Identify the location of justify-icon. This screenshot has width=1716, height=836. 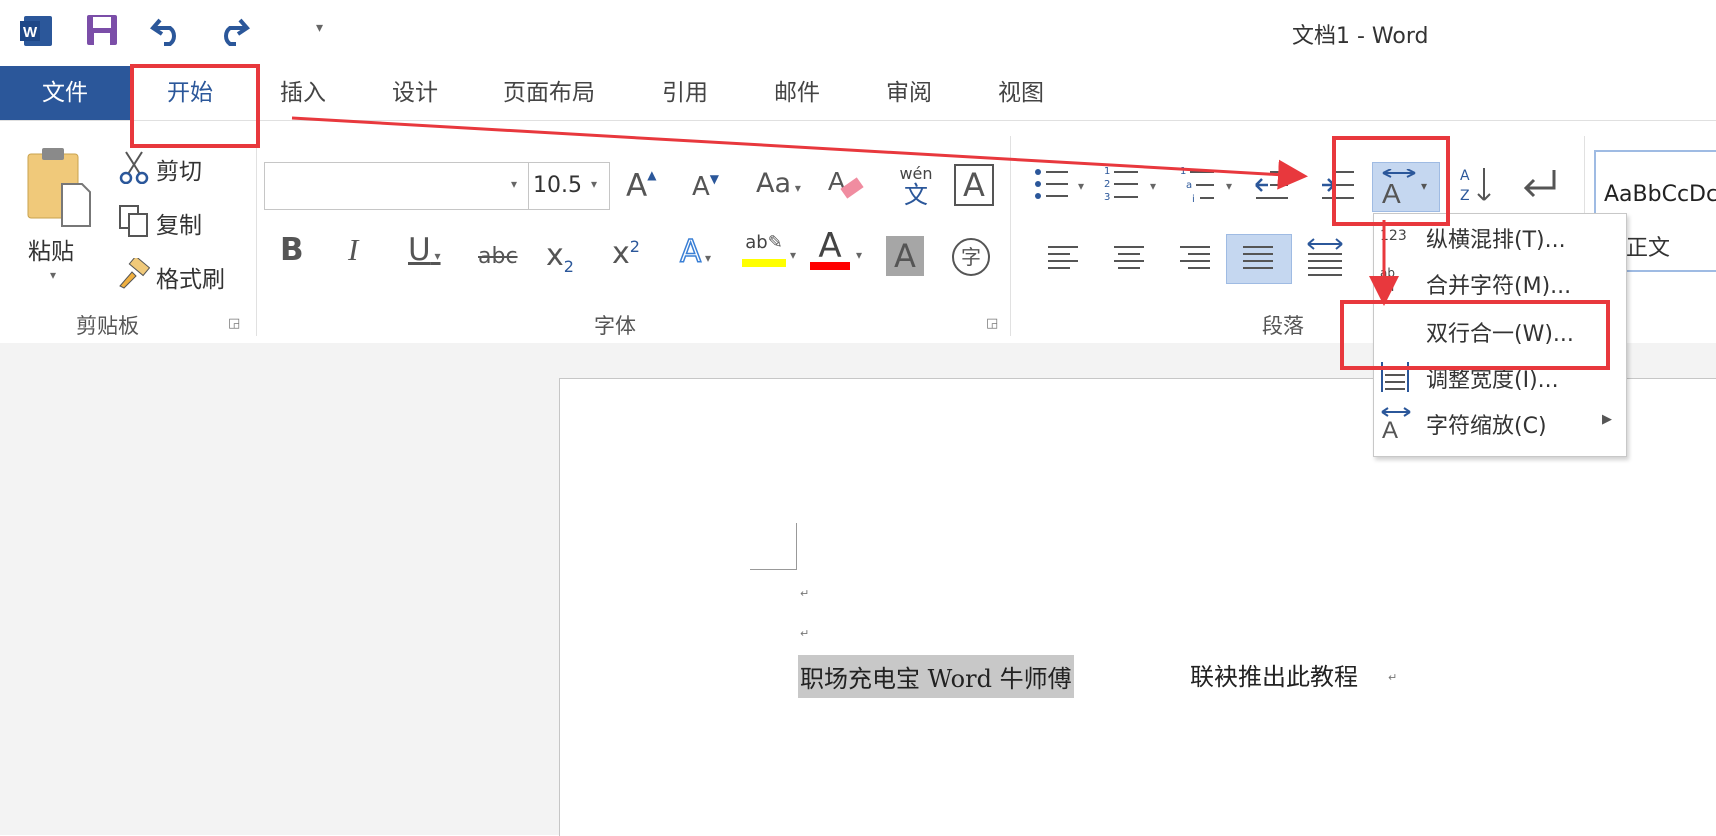
(1258, 257).